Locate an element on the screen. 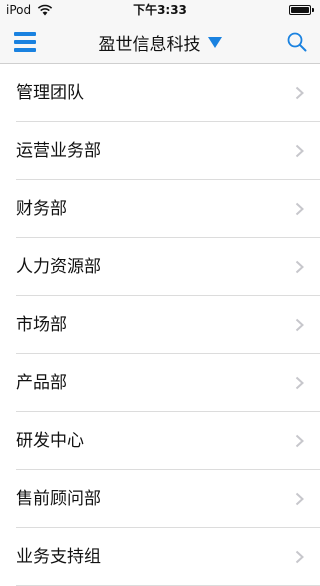 The height and width of the screenshot is (586, 320). department-label: 人力资源部 is located at coordinates (58, 267).